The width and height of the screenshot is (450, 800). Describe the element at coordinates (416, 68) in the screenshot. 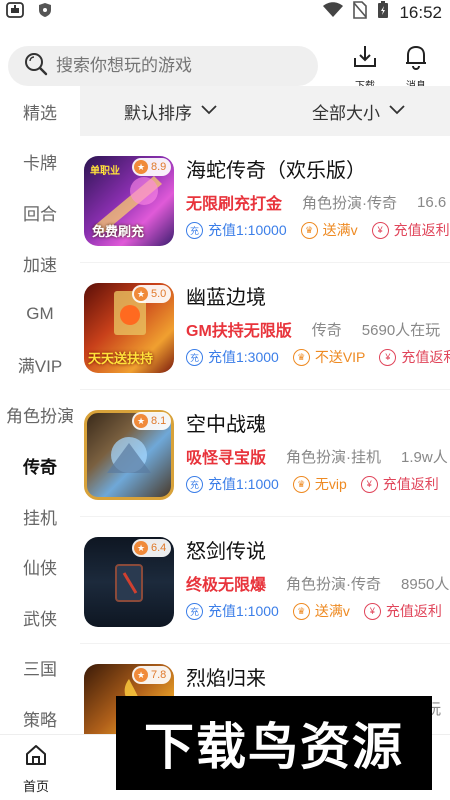

I see `message-button: 消息` at that location.